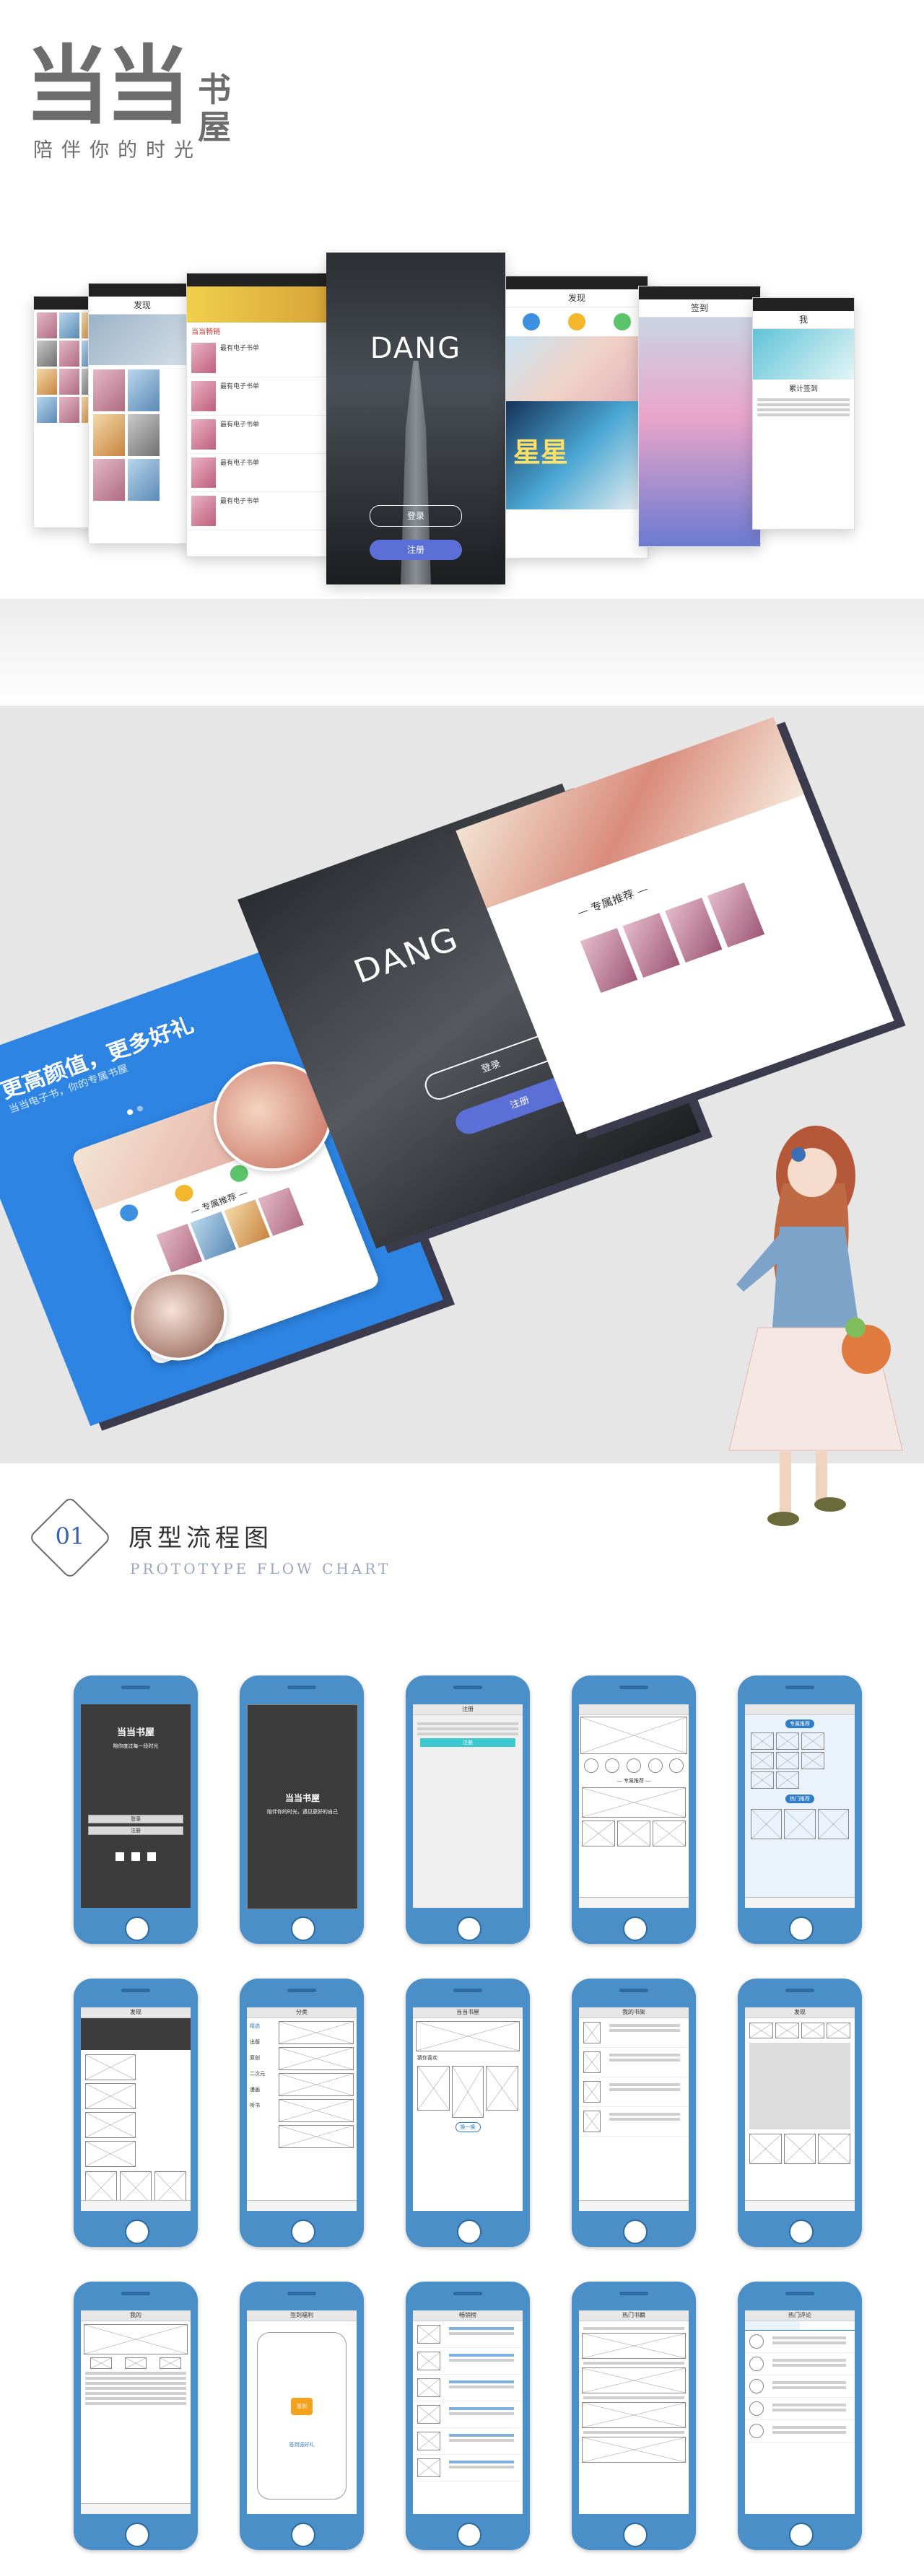  I want to click on girl-illustration, so click(816, 1326).